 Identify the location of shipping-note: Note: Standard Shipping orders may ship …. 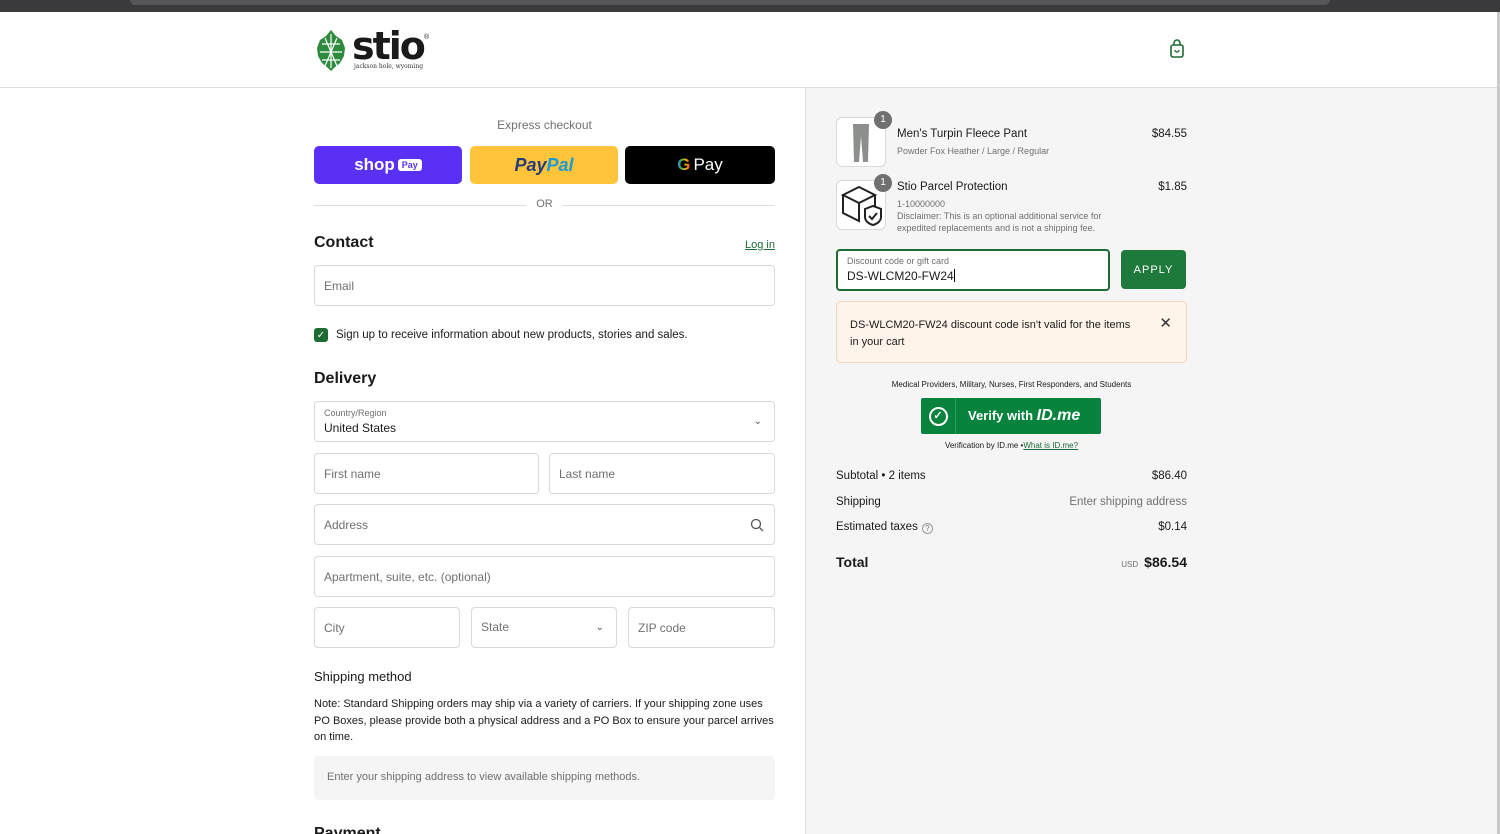
(544, 720).